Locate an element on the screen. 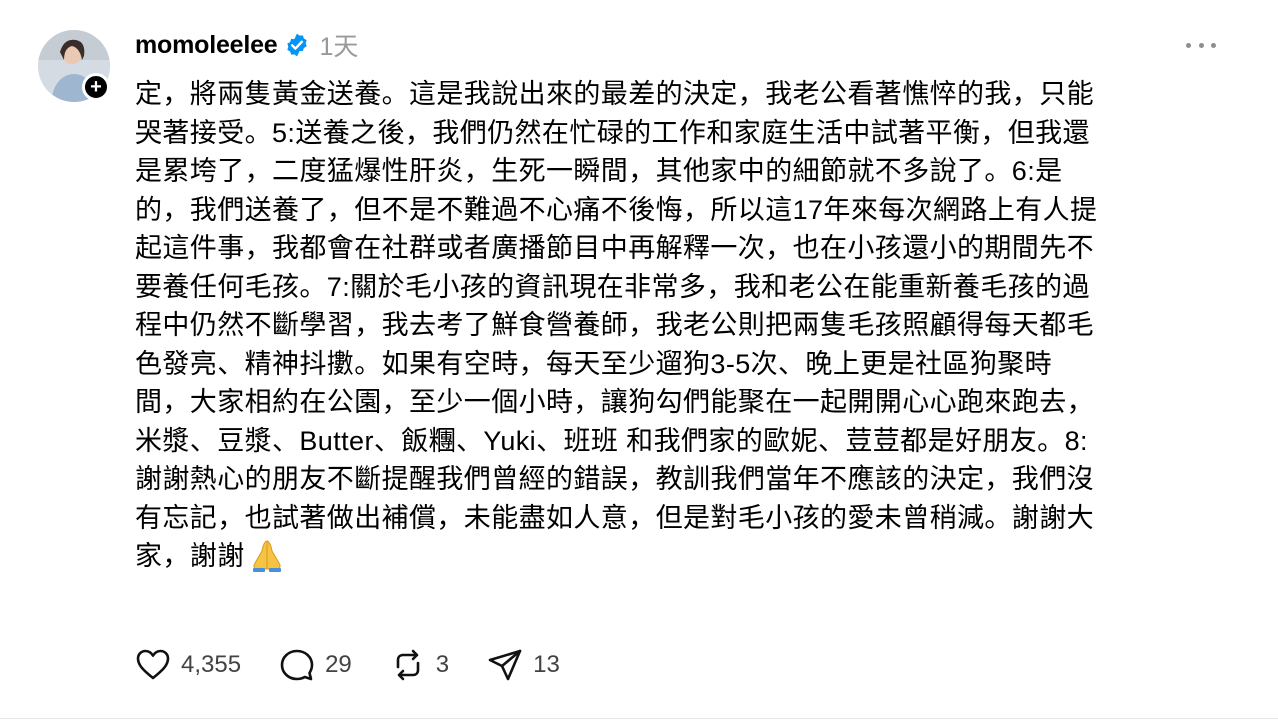  share-count: 13 is located at coordinates (546, 664).